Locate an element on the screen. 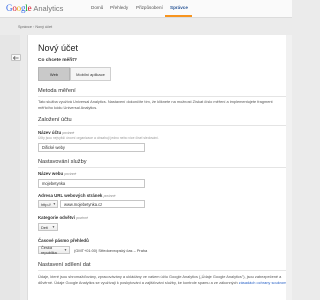  account-name-label: Název účtu povinné is located at coordinates (56, 132).